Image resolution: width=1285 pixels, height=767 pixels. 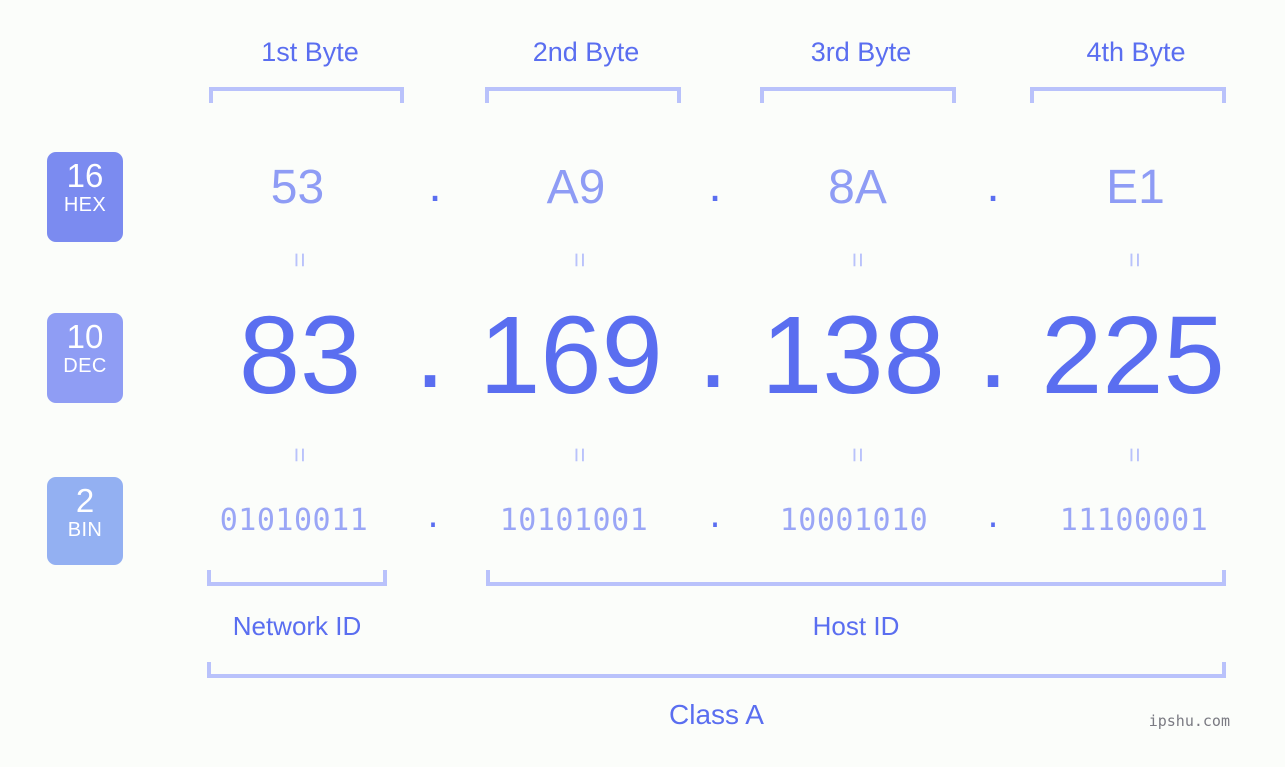 I want to click on dec-byte-2: 169, so click(x=571, y=355).